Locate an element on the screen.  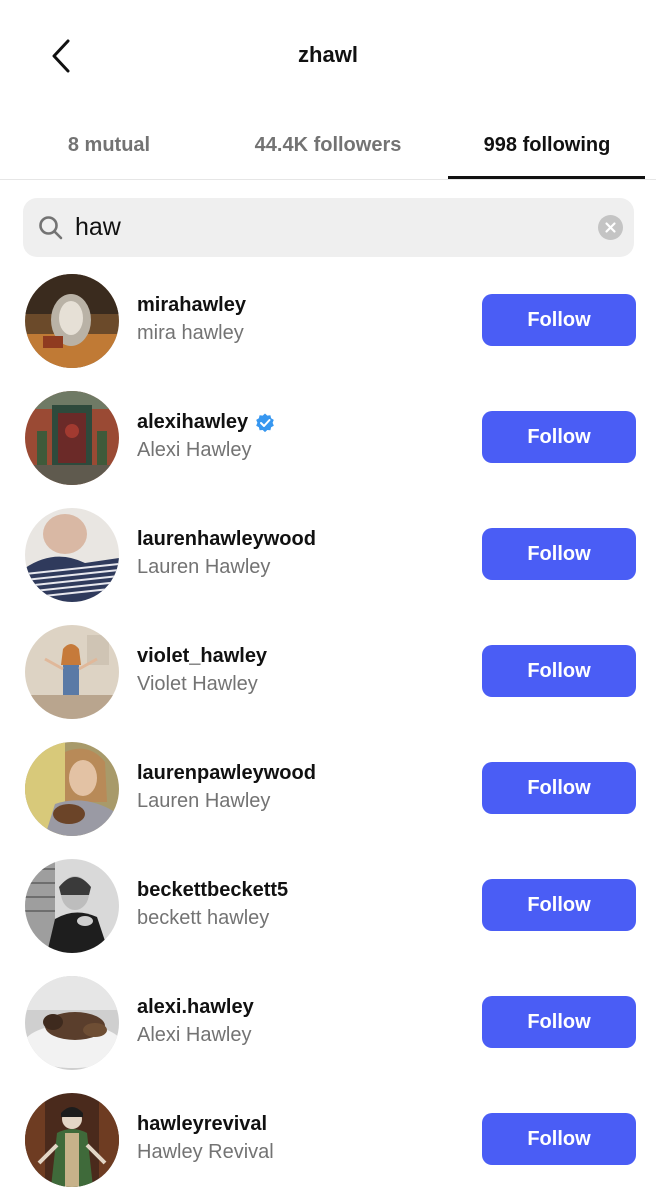
search-bar is located at coordinates (328, 227).